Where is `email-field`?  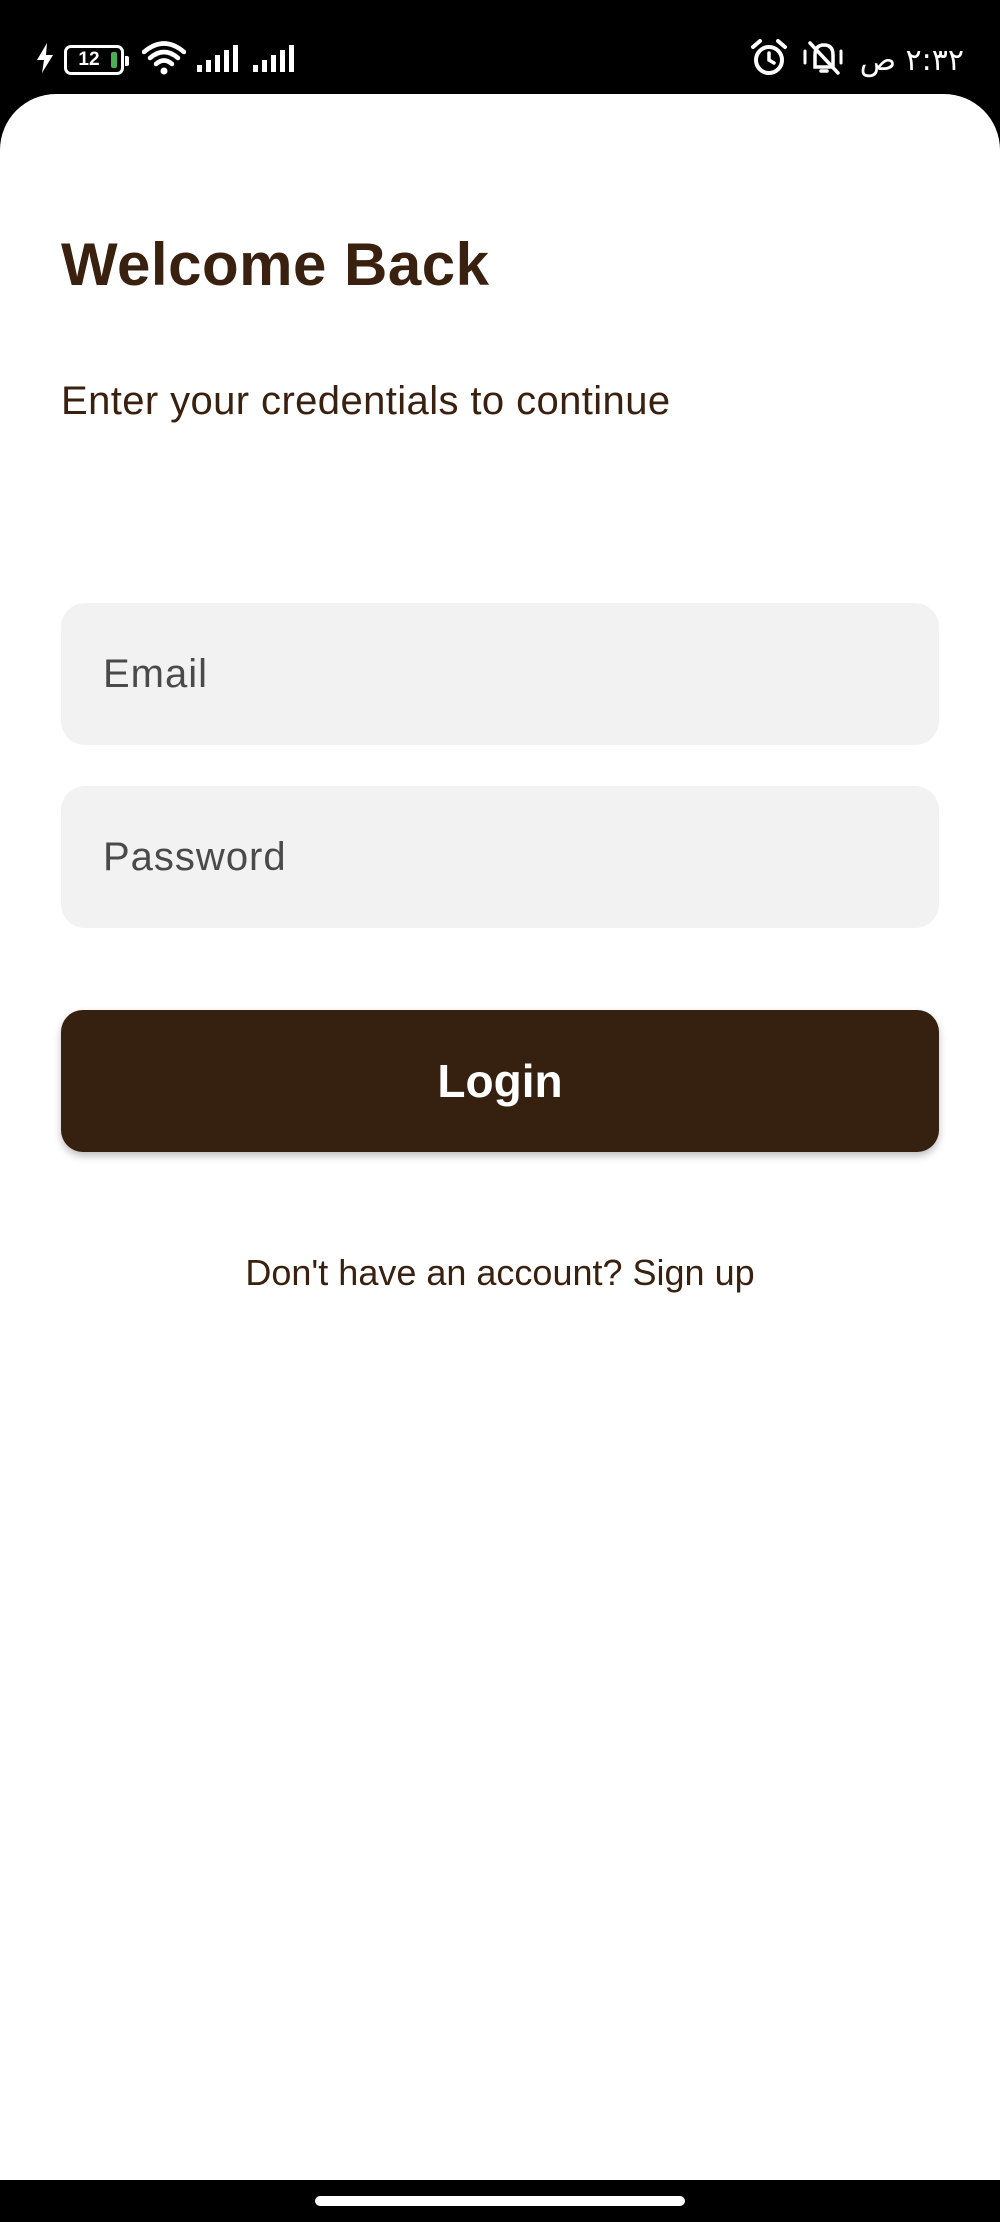 email-field is located at coordinates (500, 674).